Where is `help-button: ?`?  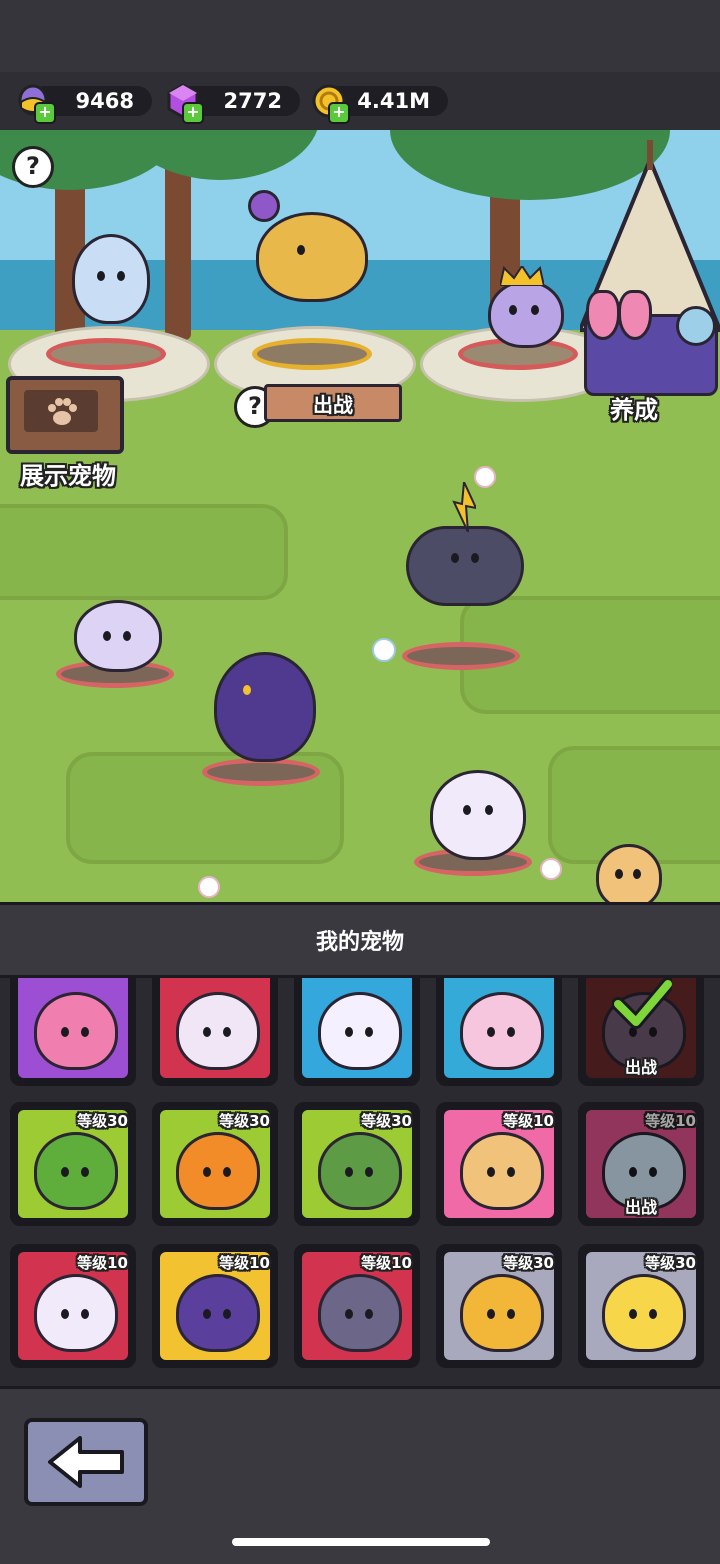
help-button: ? is located at coordinates (33, 167).